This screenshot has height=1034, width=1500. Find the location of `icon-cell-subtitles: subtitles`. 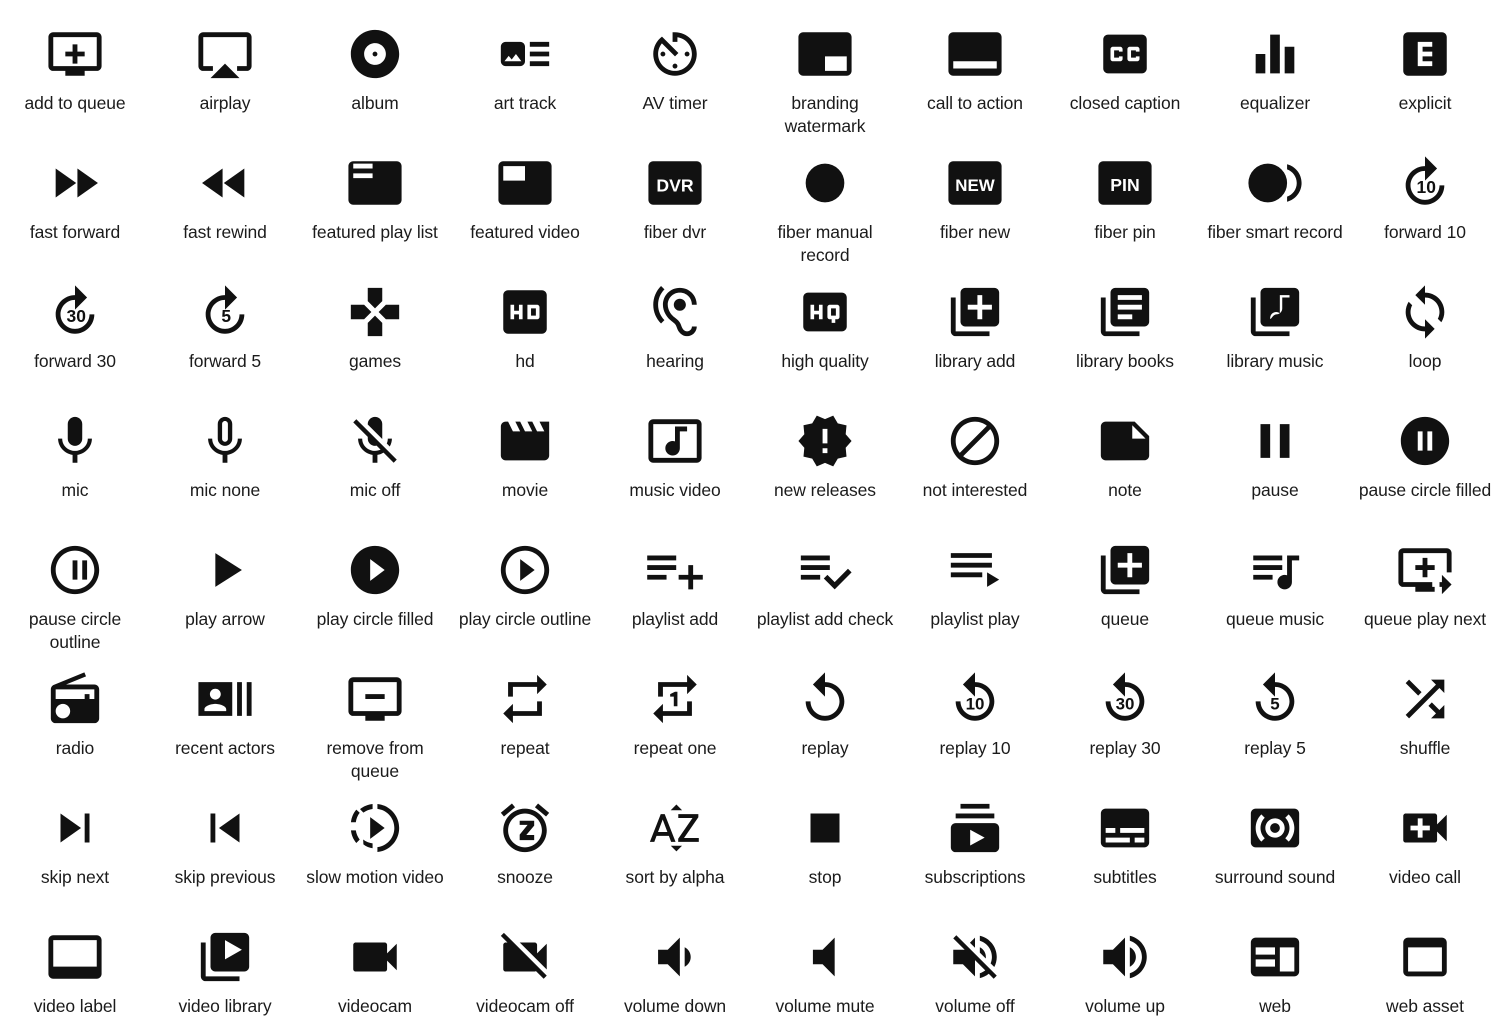

icon-cell-subtitles: subtitles is located at coordinates (1125, 844).